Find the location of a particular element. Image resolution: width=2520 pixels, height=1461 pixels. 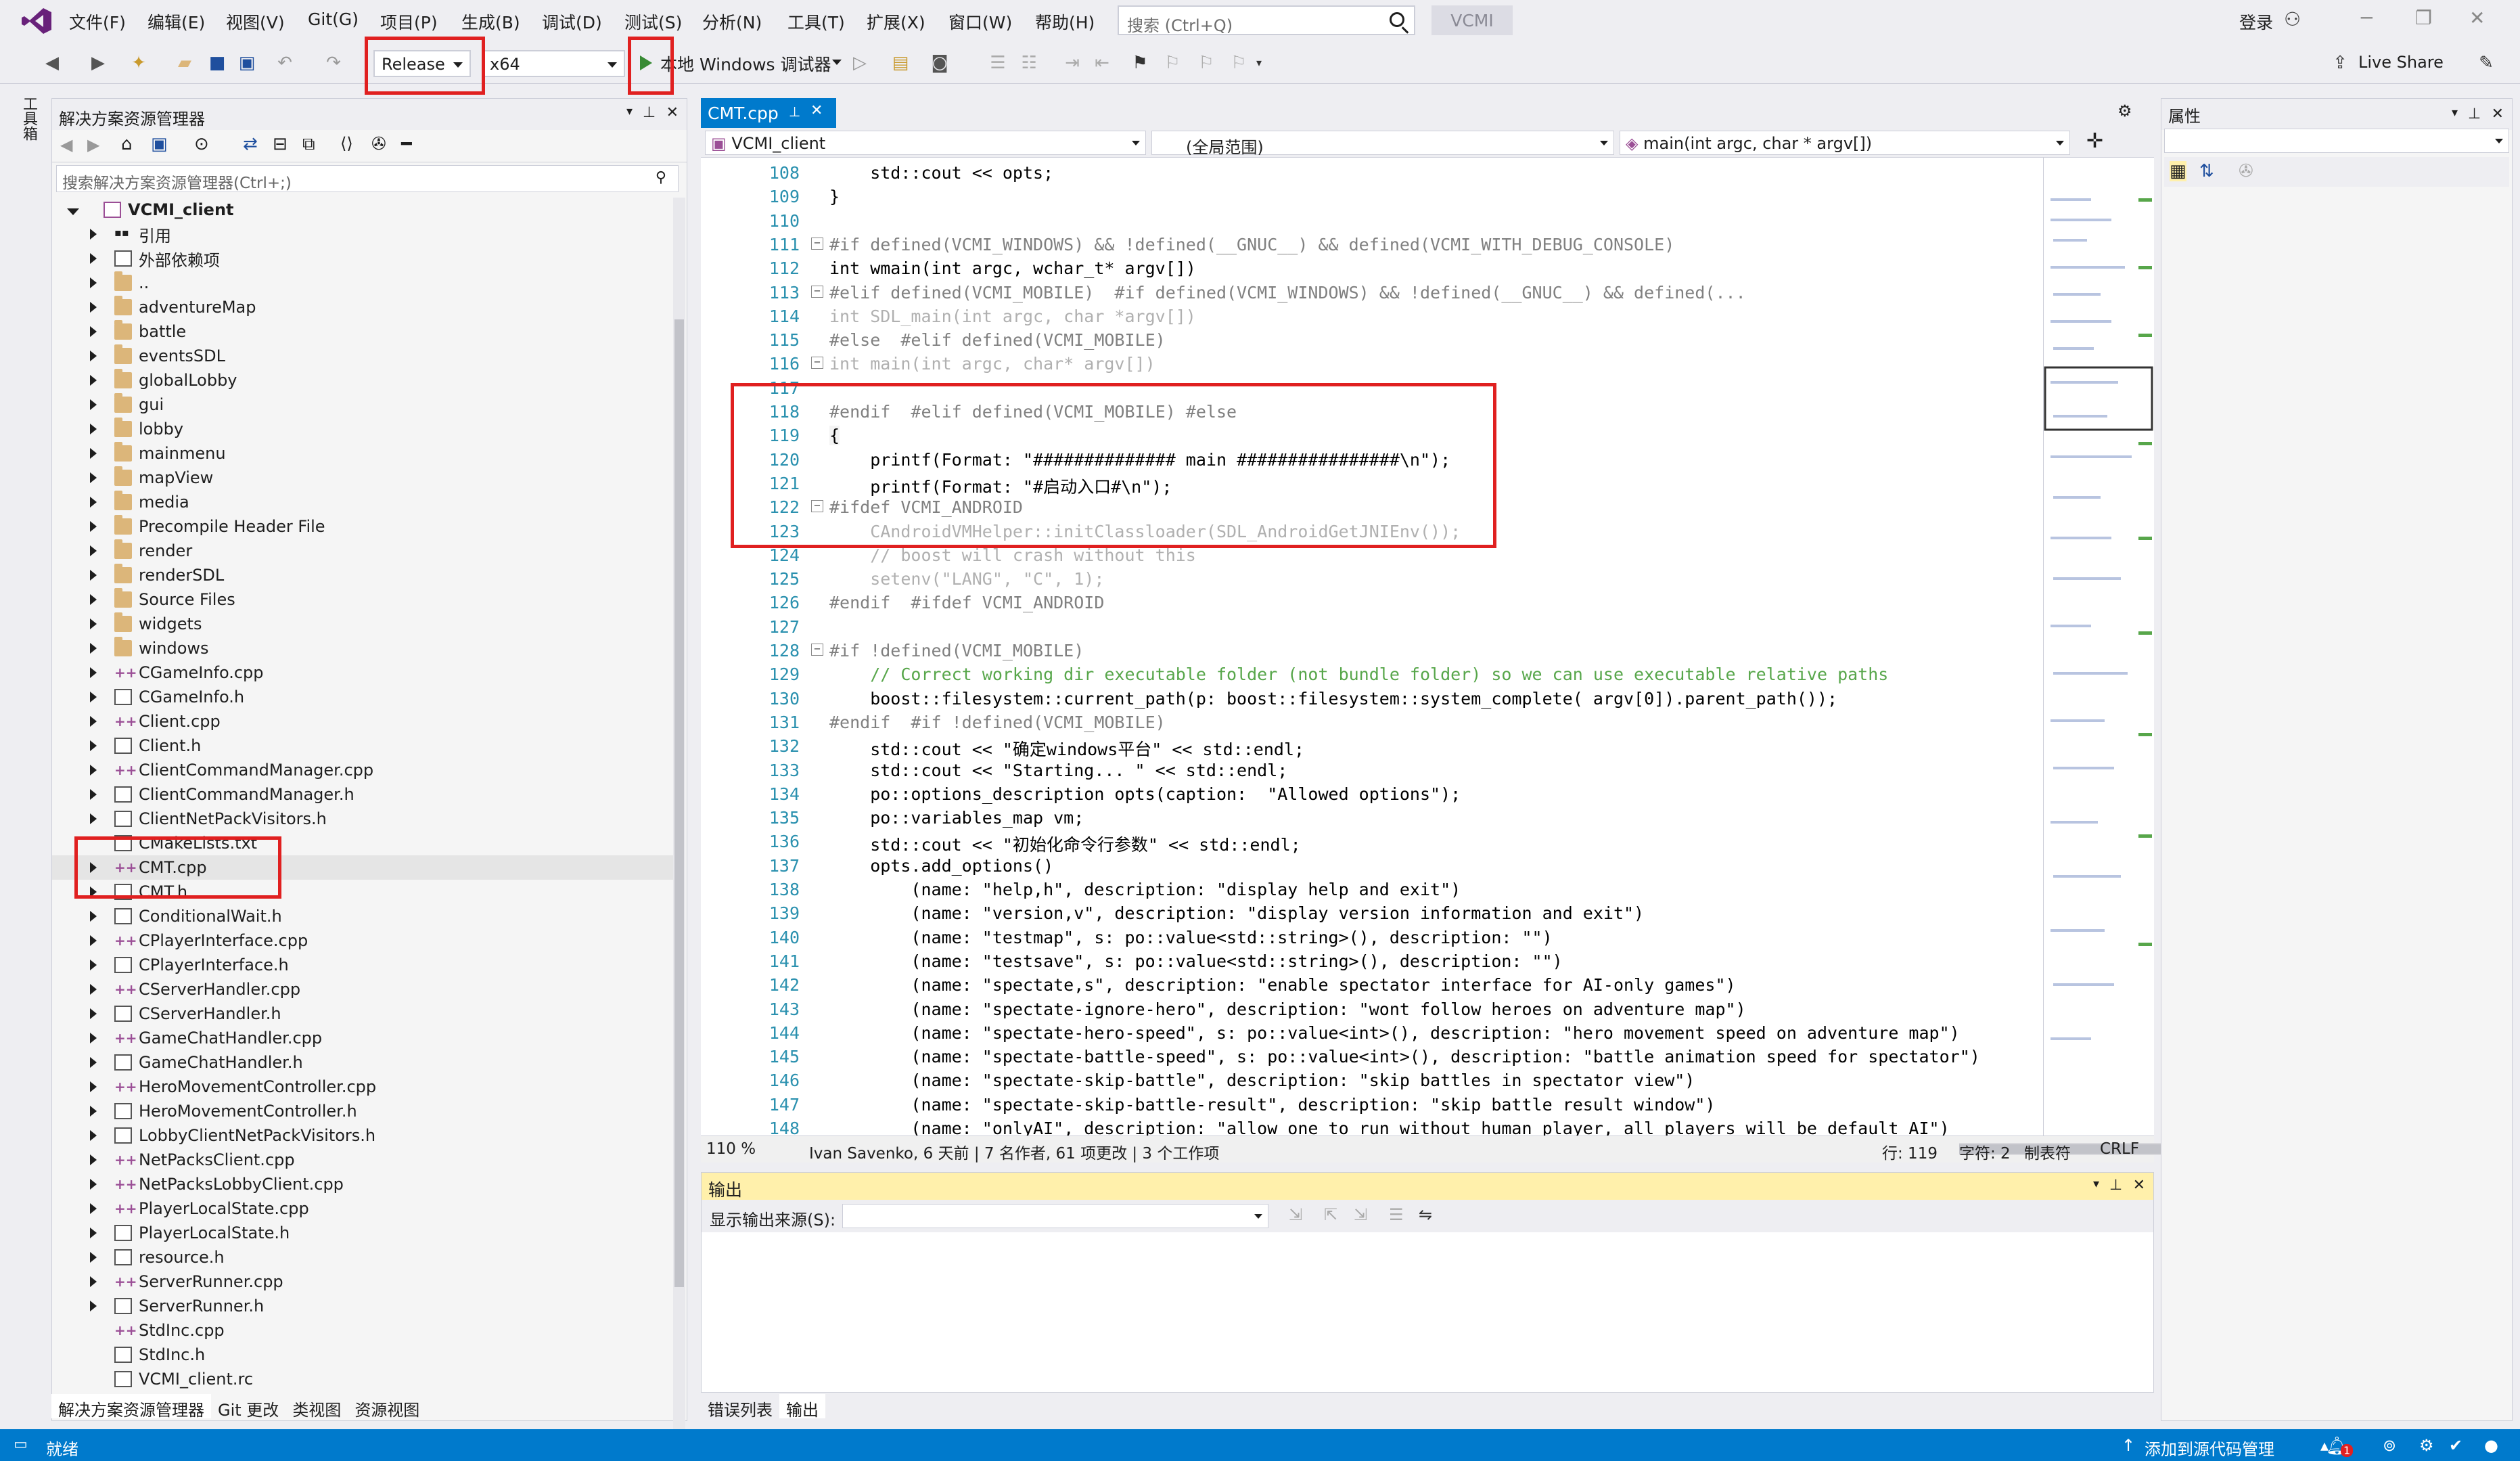

properties-menu-icon: ▾ is located at coordinates (2455, 113).